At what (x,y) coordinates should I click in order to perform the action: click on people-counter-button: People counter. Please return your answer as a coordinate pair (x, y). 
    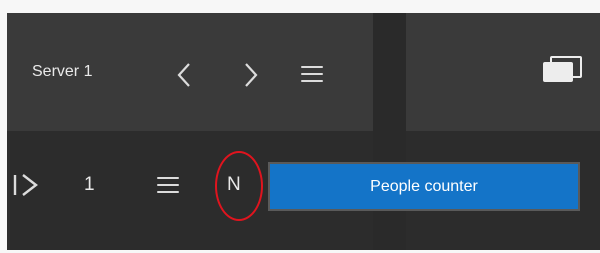
    Looking at the image, I should click on (424, 186).